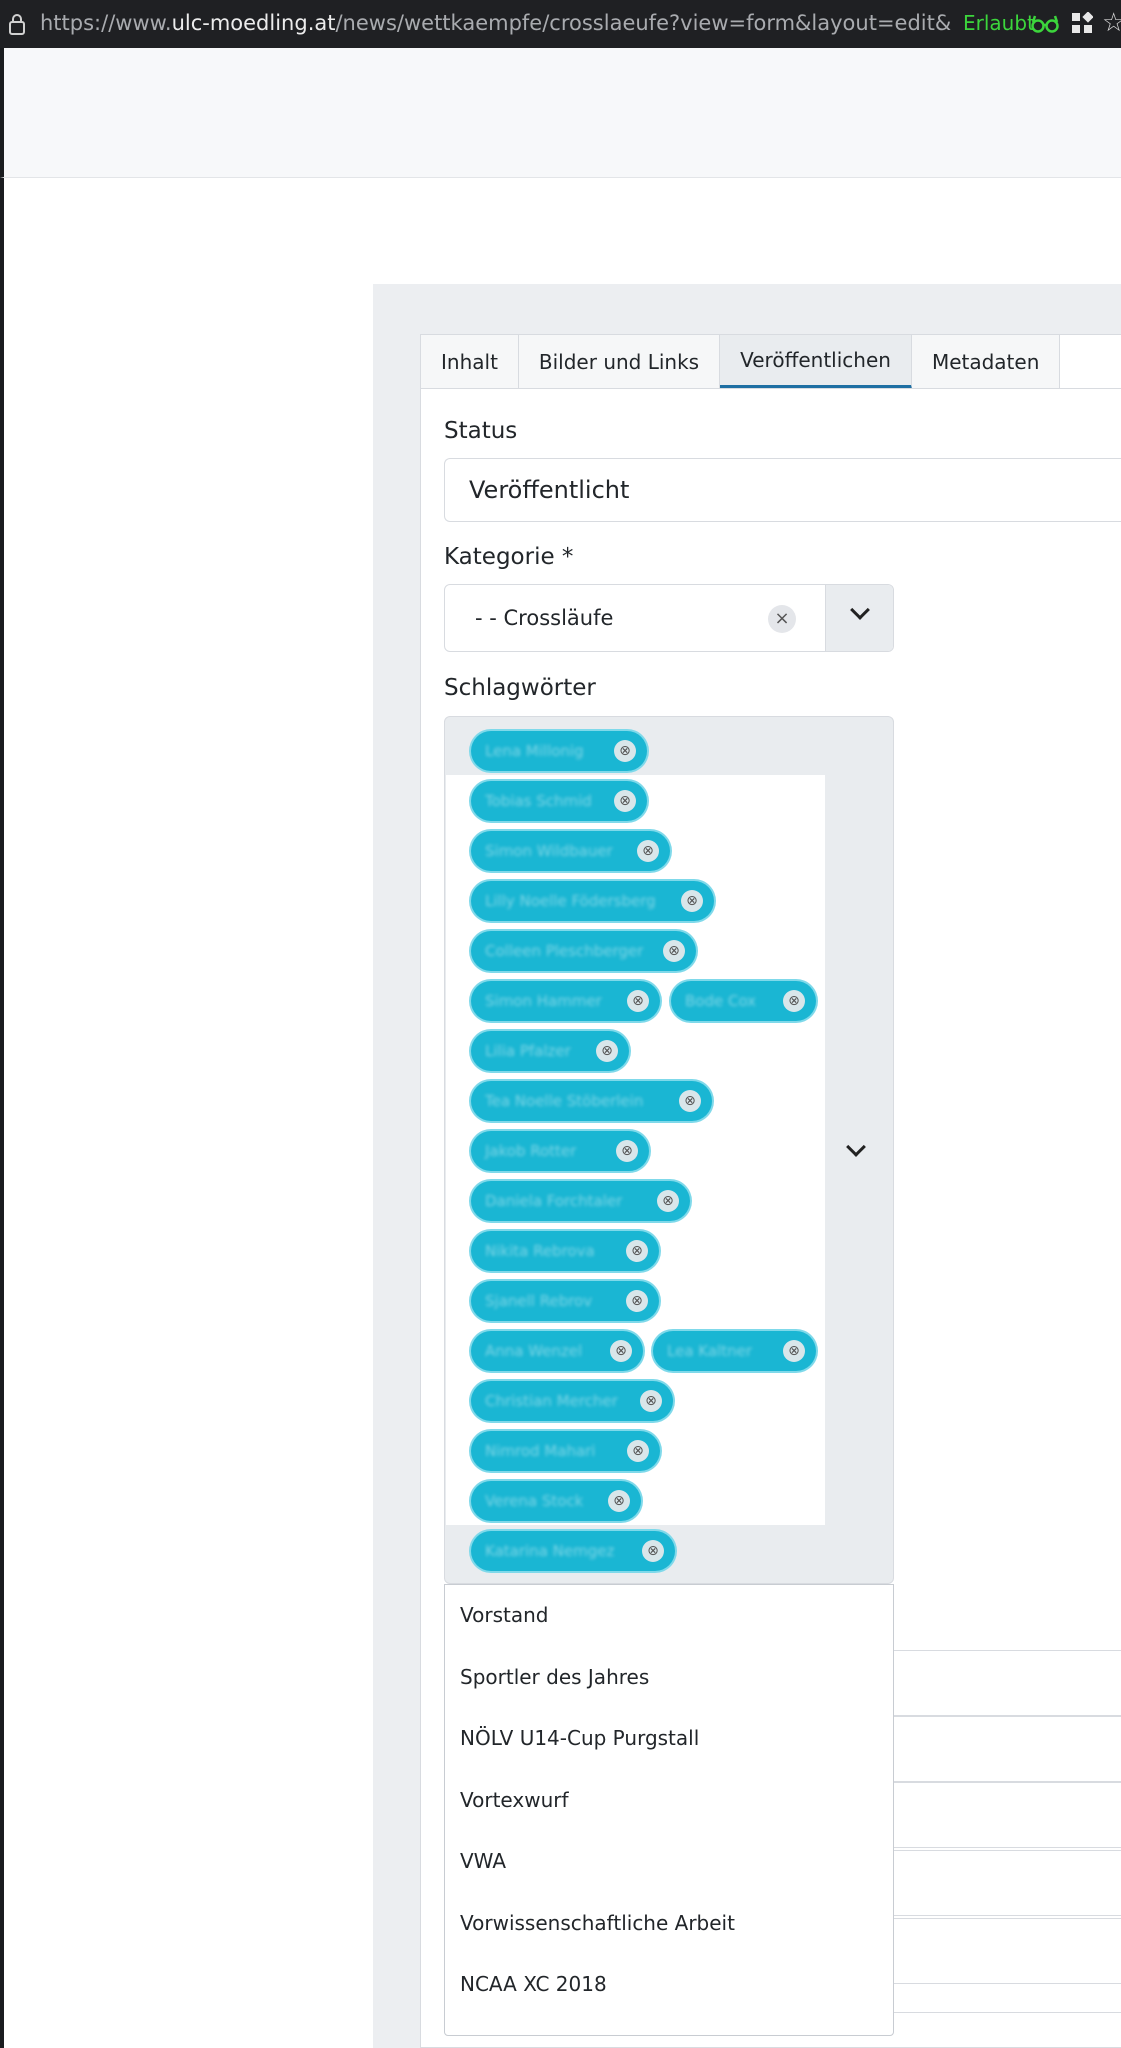 The height and width of the screenshot is (2048, 1121). I want to click on dropdown-option: Vortexwurf, so click(669, 1801).